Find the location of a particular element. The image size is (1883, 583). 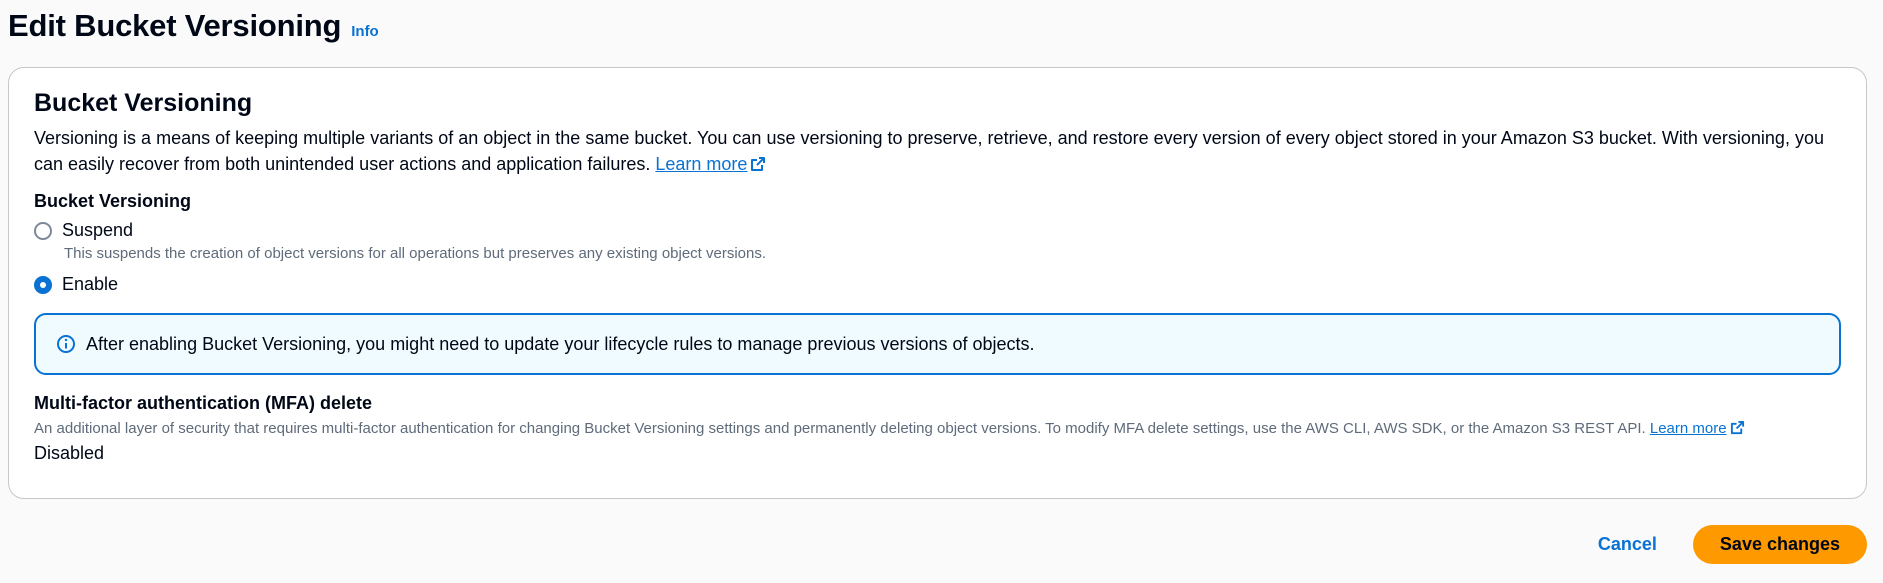

mfa-learn-more-link: Learn more is located at coordinates (1697, 428).